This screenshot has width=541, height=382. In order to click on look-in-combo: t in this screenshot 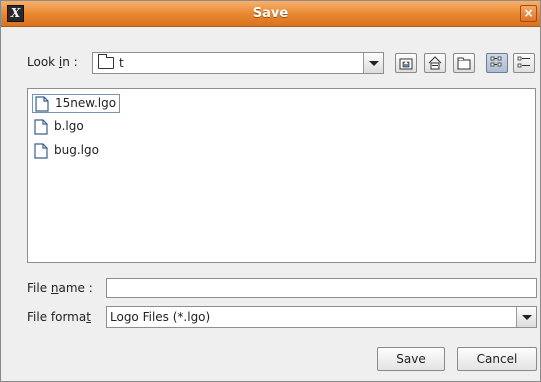, I will do `click(238, 63)`.